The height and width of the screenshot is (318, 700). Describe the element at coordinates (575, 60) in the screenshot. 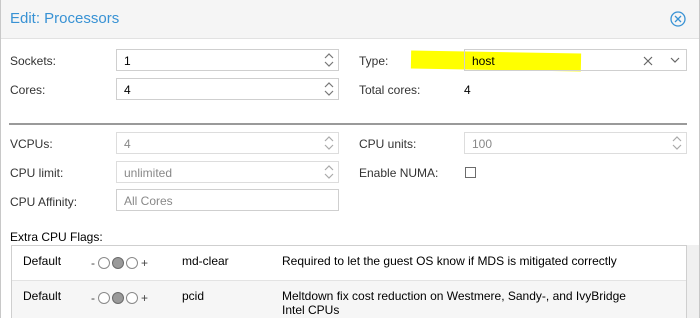

I see `type-combobox: host` at that location.